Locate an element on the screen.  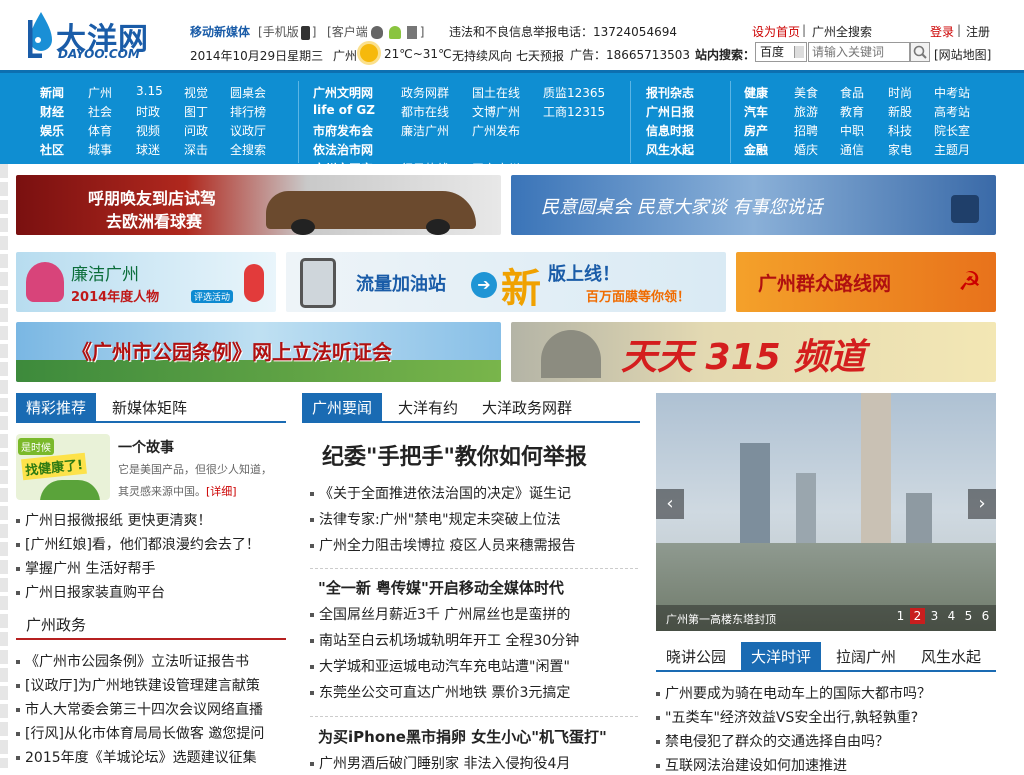
nav-link: 教育 is located at coordinates (852, 111).